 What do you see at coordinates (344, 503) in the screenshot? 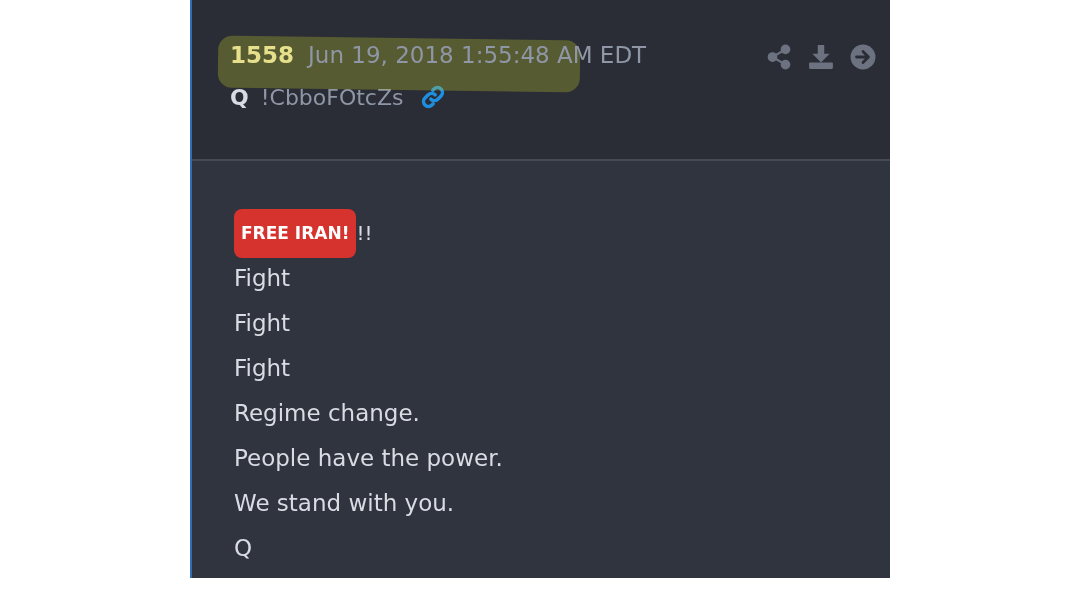
I see `post-text: We stand with you.` at bounding box center [344, 503].